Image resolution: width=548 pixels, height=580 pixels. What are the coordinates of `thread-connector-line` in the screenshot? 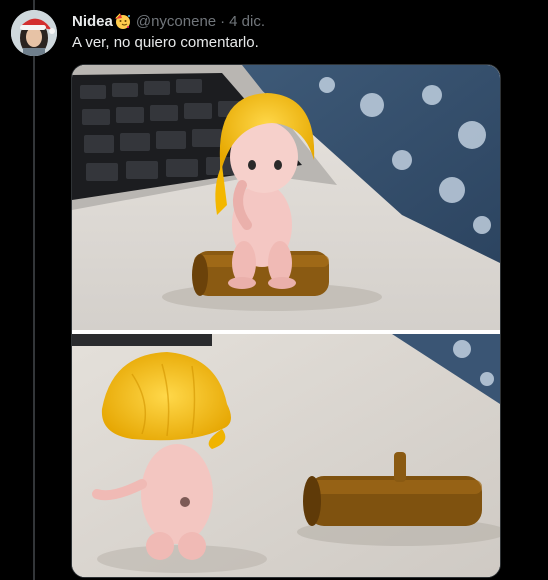 It's located at (34, 290).